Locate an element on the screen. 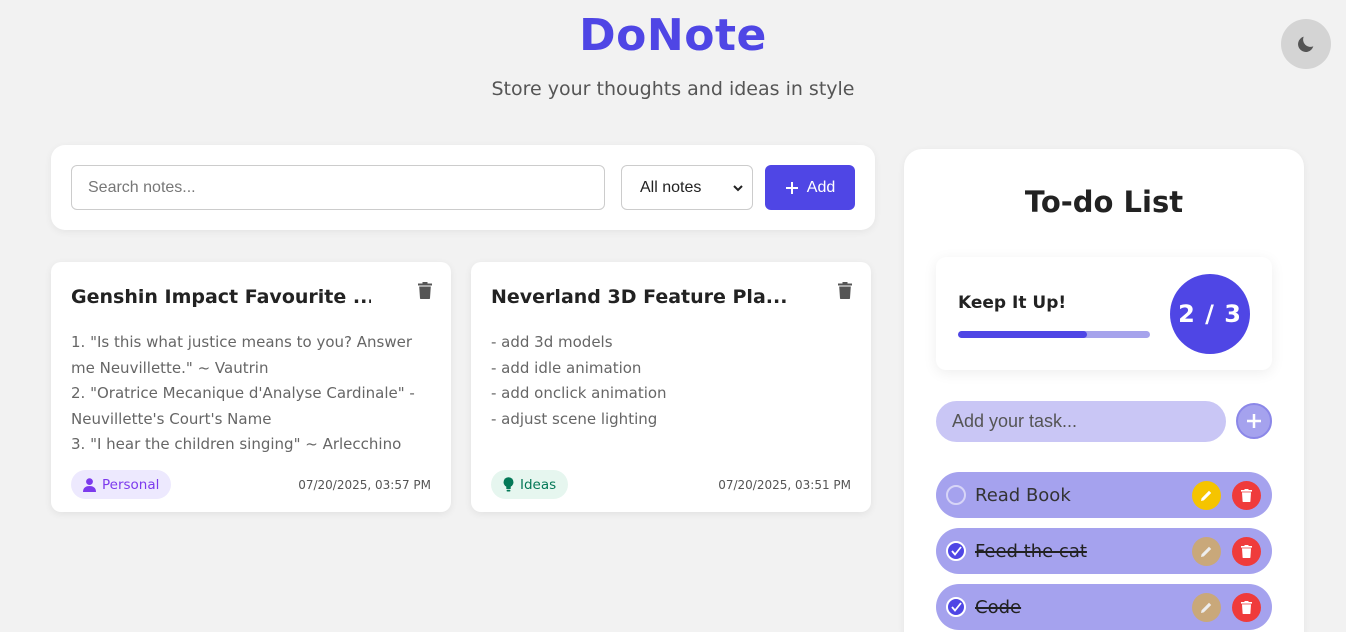 This screenshot has width=1346, height=632. note-line: Neuvillette's Court's Name is located at coordinates (171, 418).